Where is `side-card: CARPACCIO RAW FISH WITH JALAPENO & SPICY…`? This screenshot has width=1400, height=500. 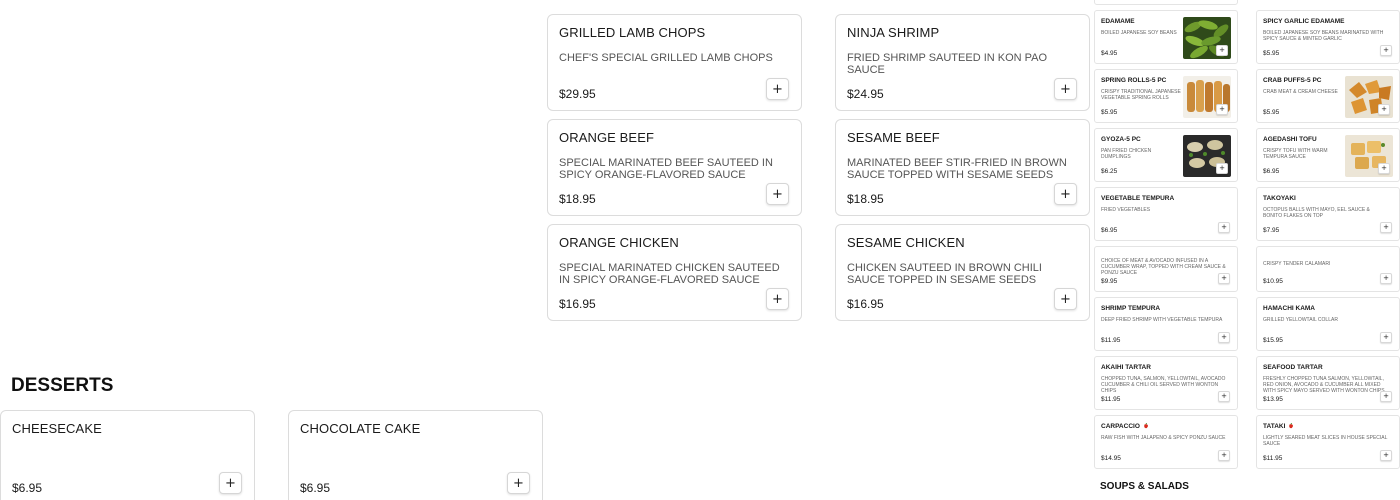
side-card: CARPACCIO RAW FISH WITH JALAPENO & SPICY… is located at coordinates (1166, 442).